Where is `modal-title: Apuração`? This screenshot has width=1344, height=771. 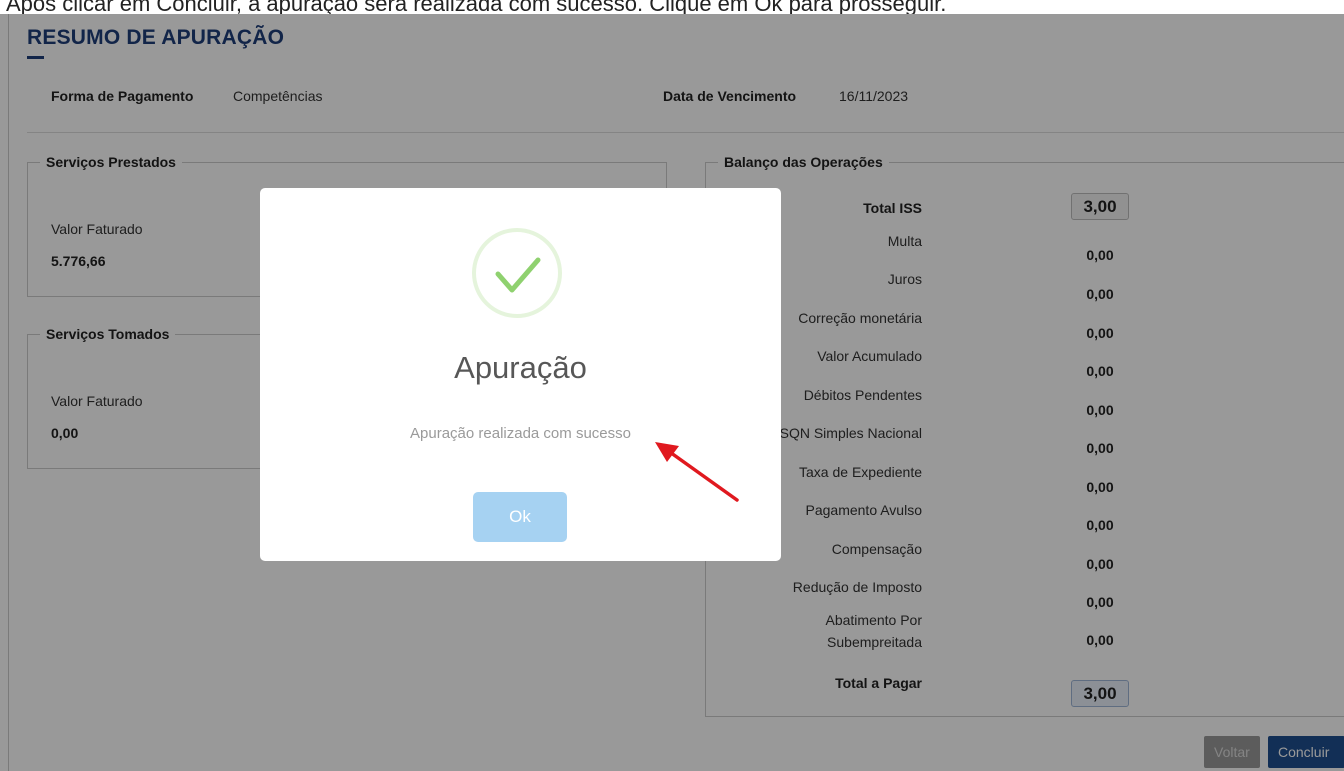 modal-title: Apuração is located at coordinates (520, 367).